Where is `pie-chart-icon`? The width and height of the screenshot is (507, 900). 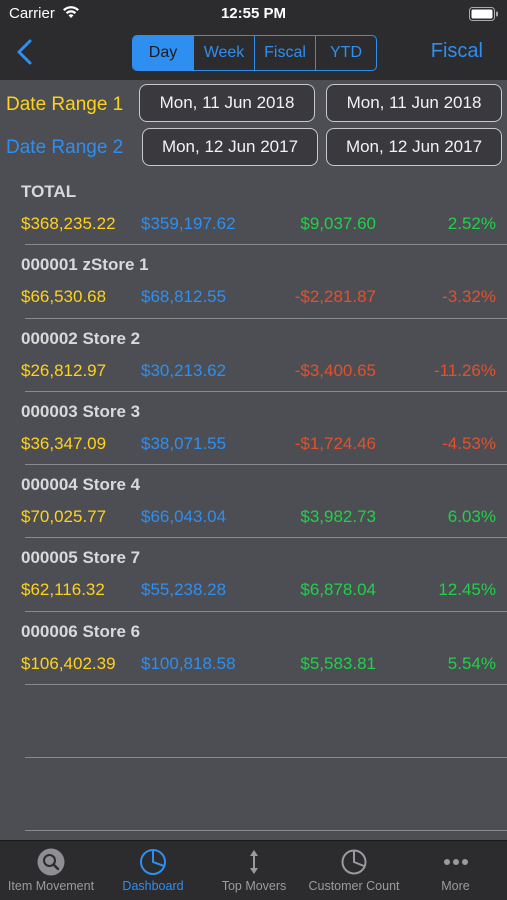
pie-chart-icon is located at coordinates (153, 862).